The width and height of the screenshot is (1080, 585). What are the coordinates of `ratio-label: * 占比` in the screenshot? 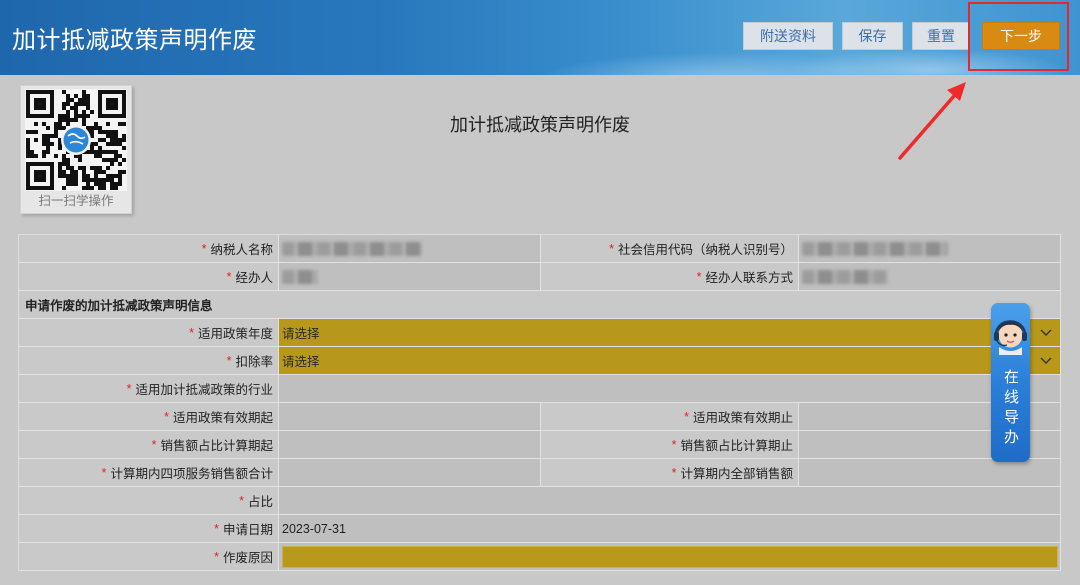 It's located at (149, 501).